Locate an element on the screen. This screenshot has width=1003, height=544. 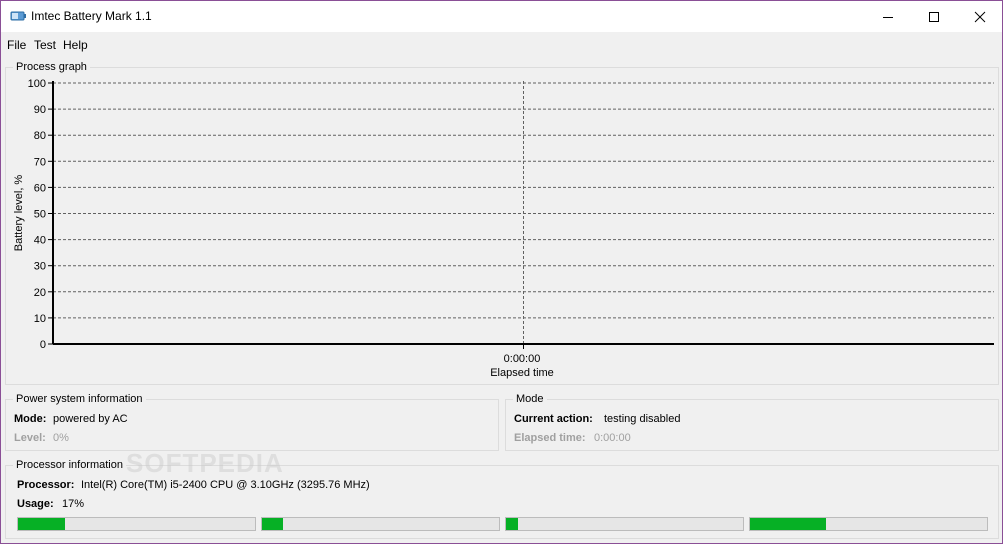
usage-value: 17% is located at coordinates (73, 504).